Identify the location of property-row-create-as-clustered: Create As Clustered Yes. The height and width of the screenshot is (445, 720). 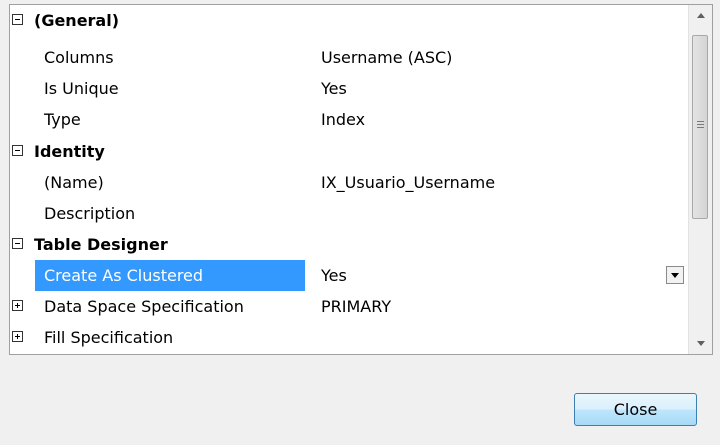
(349, 275).